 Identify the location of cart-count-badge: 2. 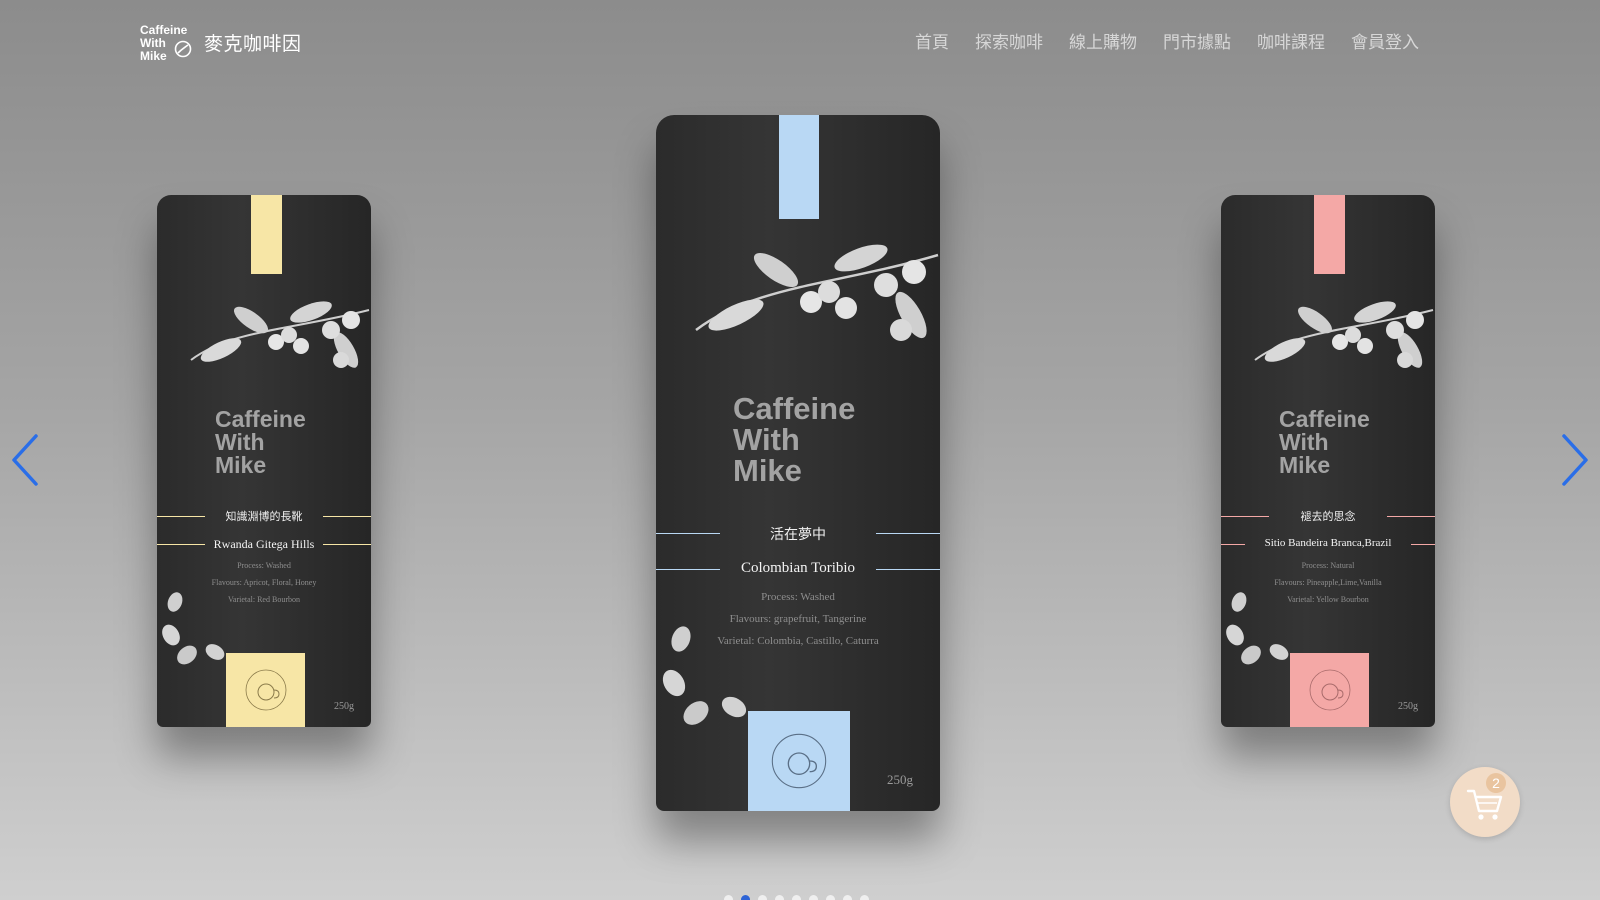
(1496, 783).